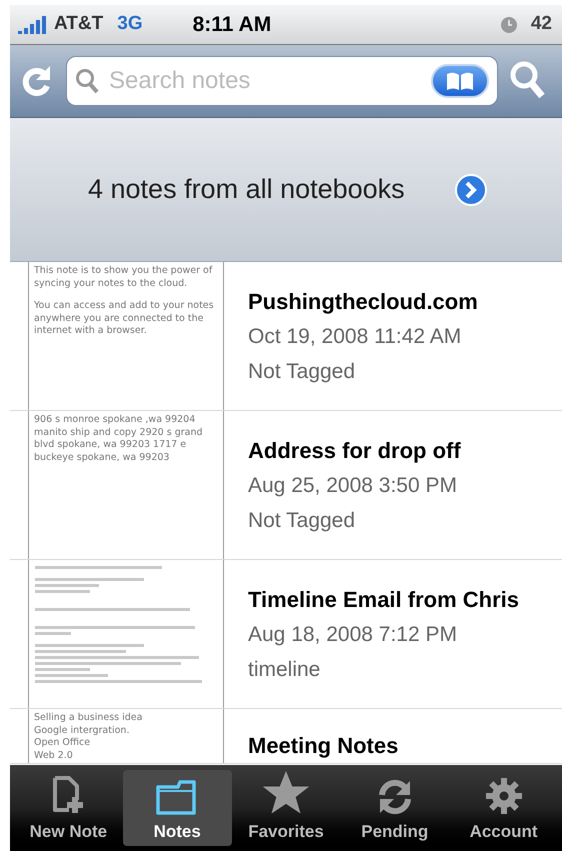 This screenshot has width=562, height=851. I want to click on search-field: Search notes, so click(282, 81).